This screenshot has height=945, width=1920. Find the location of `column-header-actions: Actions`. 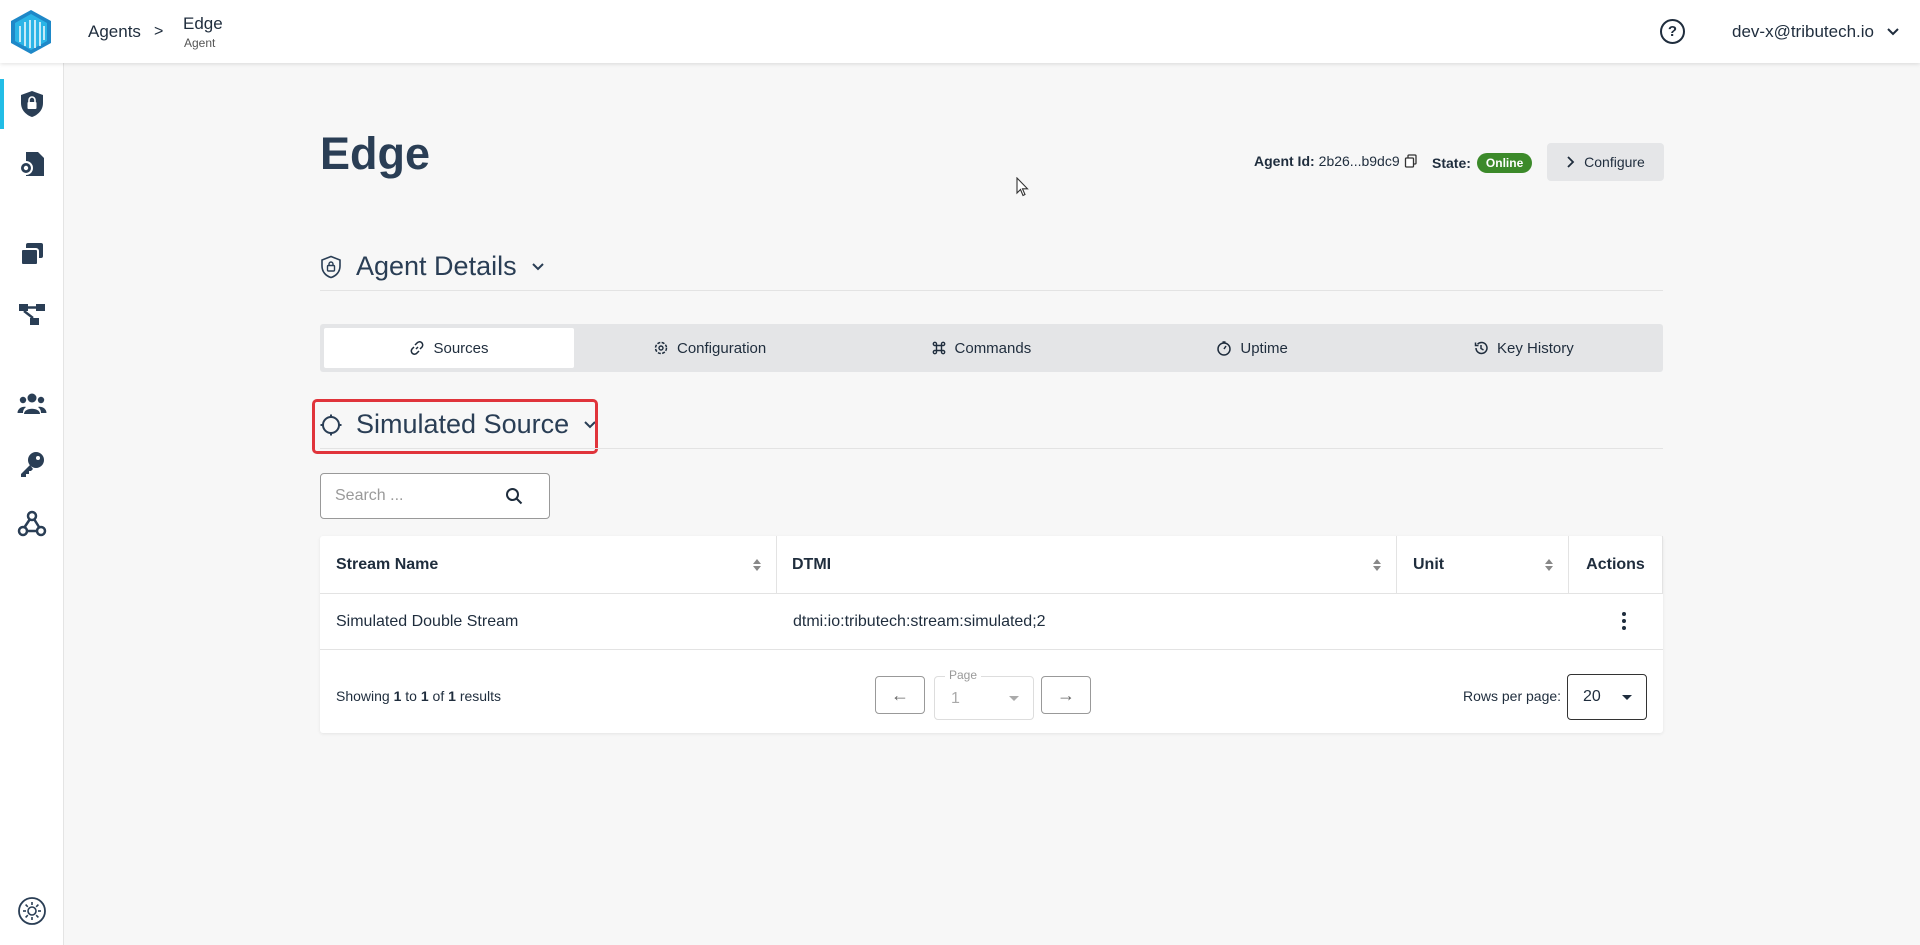

column-header-actions: Actions is located at coordinates (1616, 564).